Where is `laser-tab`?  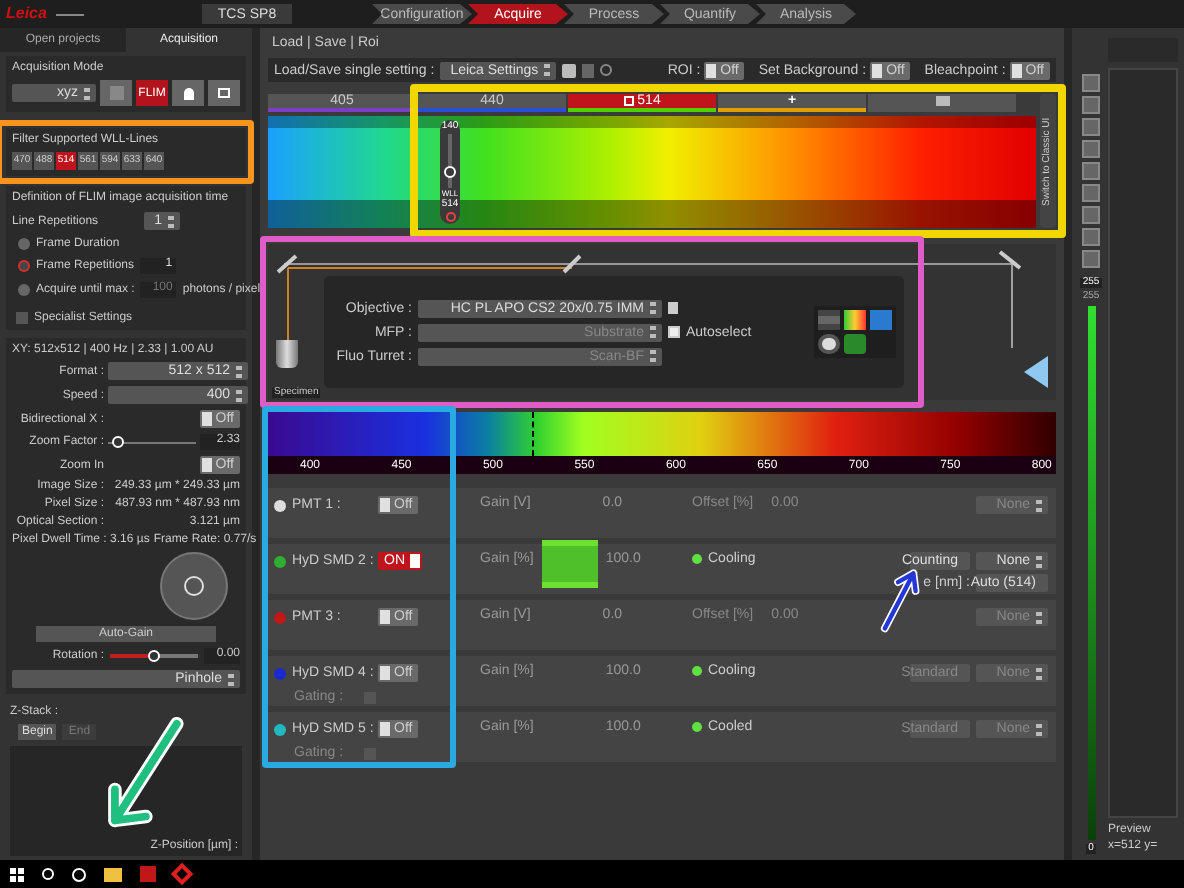 laser-tab is located at coordinates (942, 103).